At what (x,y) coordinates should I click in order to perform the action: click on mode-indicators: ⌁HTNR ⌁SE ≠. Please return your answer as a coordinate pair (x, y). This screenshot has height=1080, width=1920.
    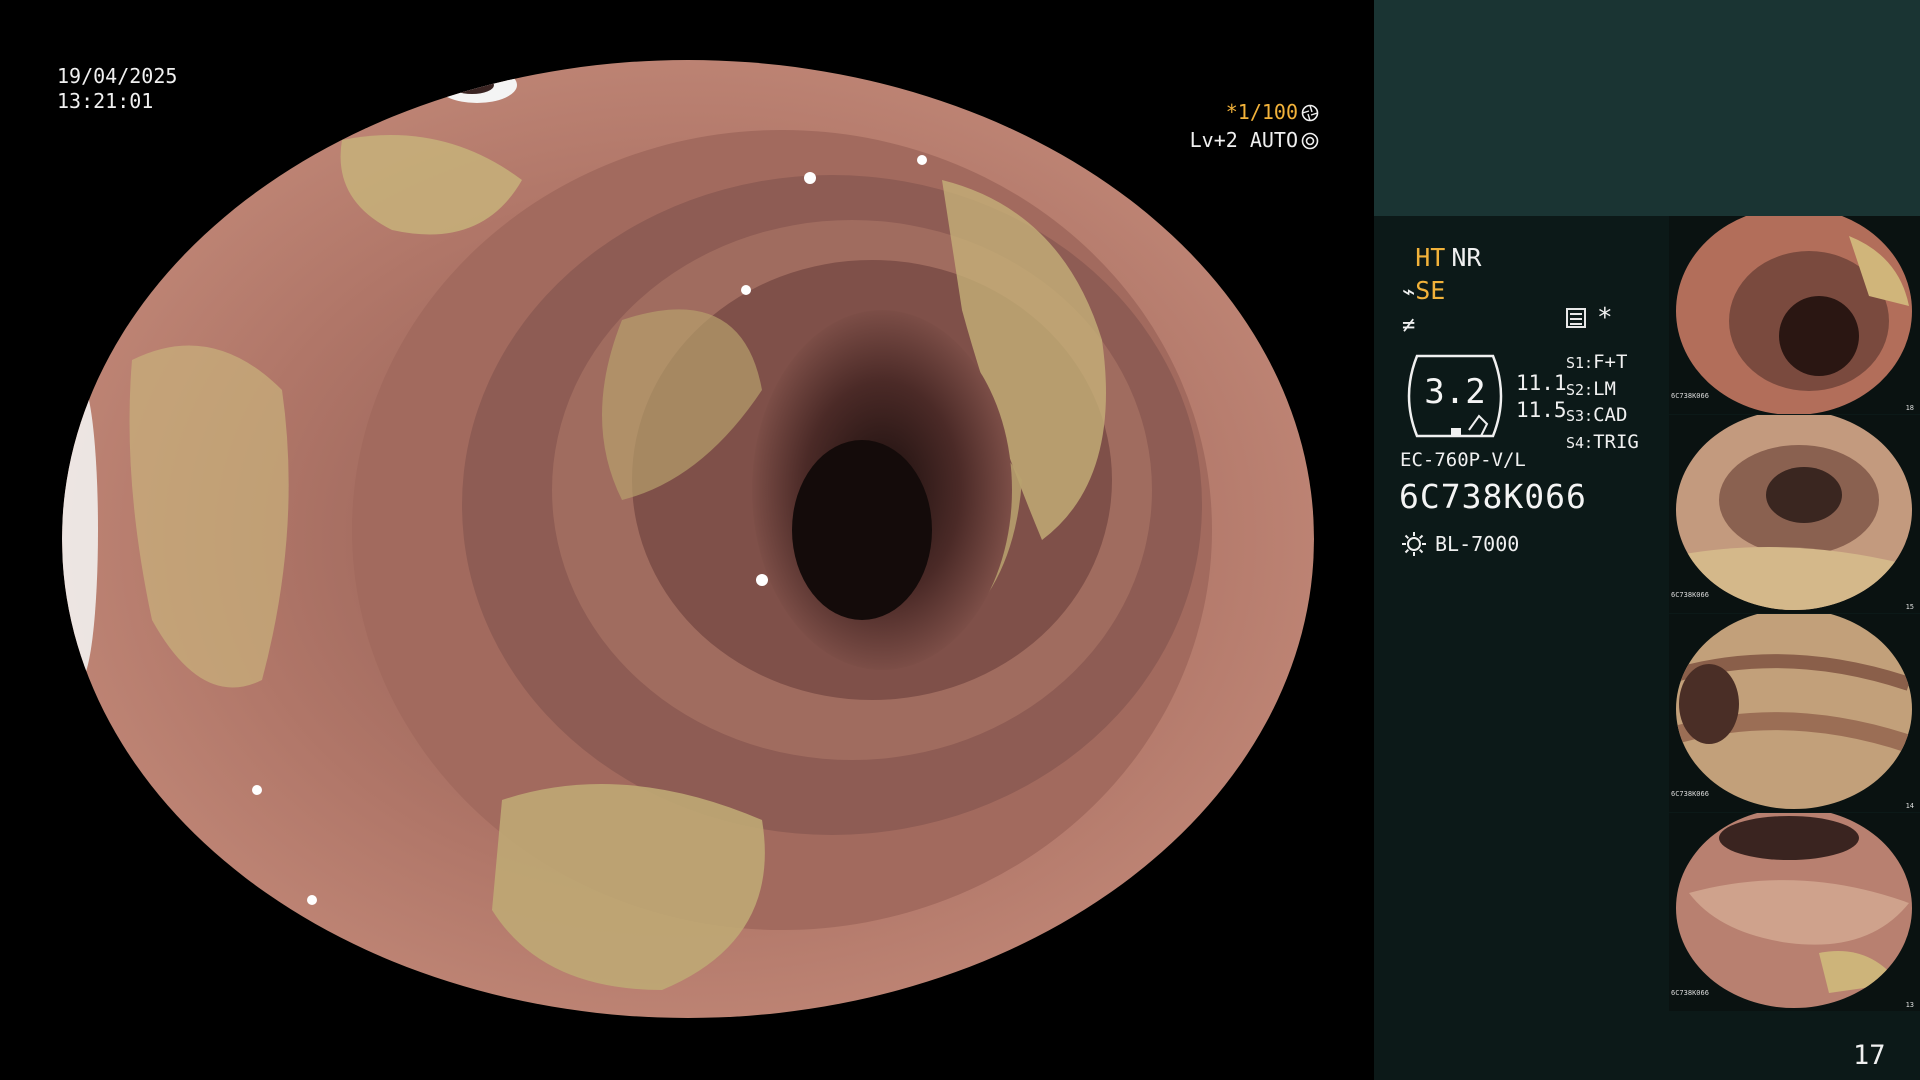
    Looking at the image, I should click on (1441, 291).